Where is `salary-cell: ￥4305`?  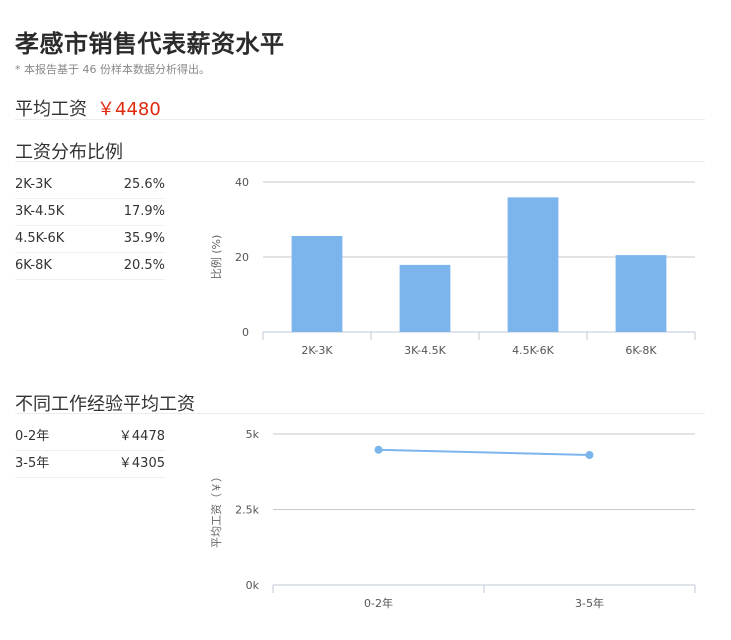
salary-cell: ￥4305 is located at coordinates (141, 463).